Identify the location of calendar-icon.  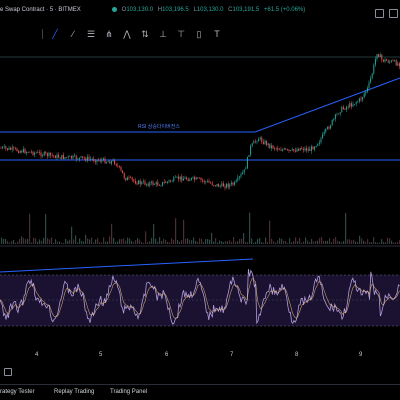
(8, 372).